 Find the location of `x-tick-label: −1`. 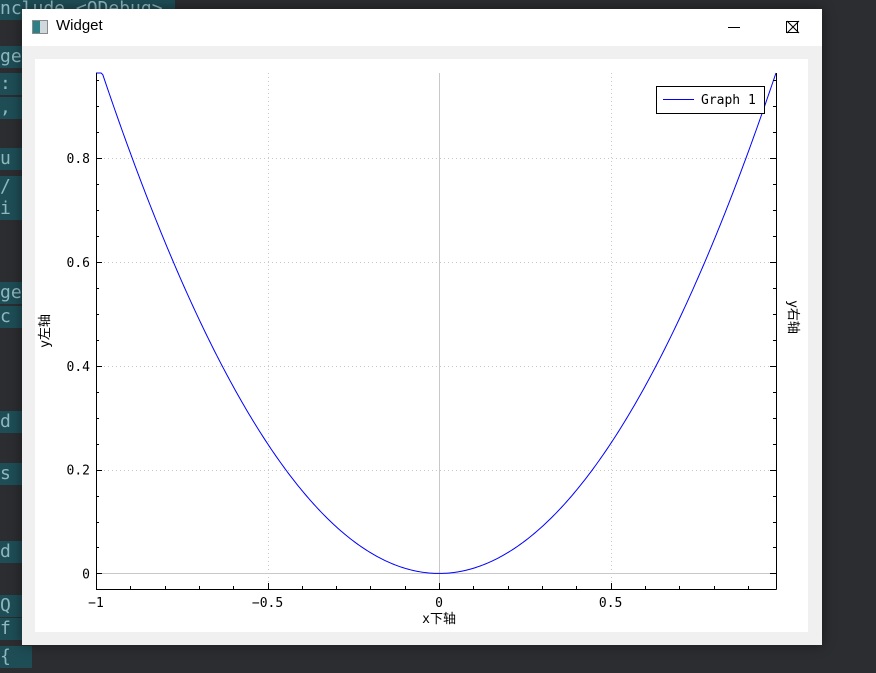

x-tick-label: −1 is located at coordinates (96, 603).